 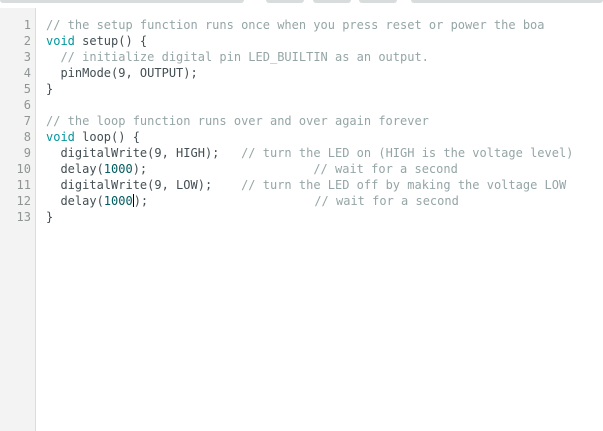 What do you see at coordinates (23, 201) in the screenshot?
I see `line-number: 12` at bounding box center [23, 201].